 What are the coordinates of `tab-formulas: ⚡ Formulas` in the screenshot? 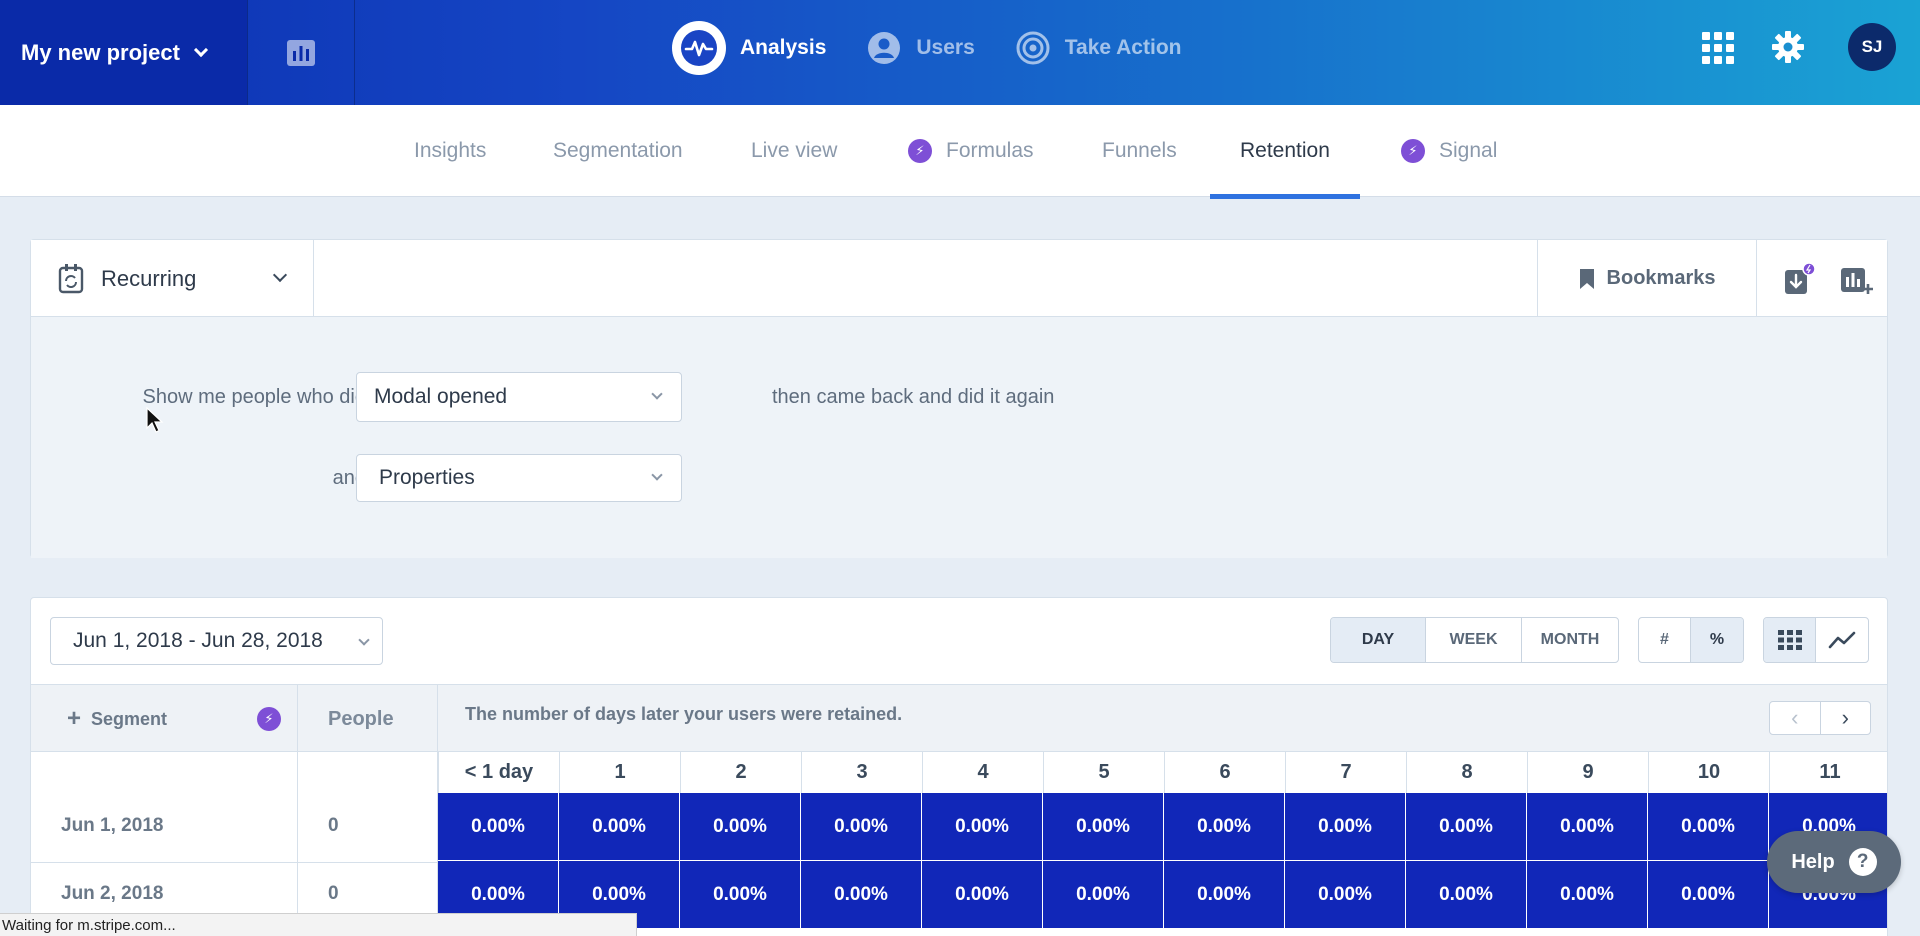 It's located at (971, 151).